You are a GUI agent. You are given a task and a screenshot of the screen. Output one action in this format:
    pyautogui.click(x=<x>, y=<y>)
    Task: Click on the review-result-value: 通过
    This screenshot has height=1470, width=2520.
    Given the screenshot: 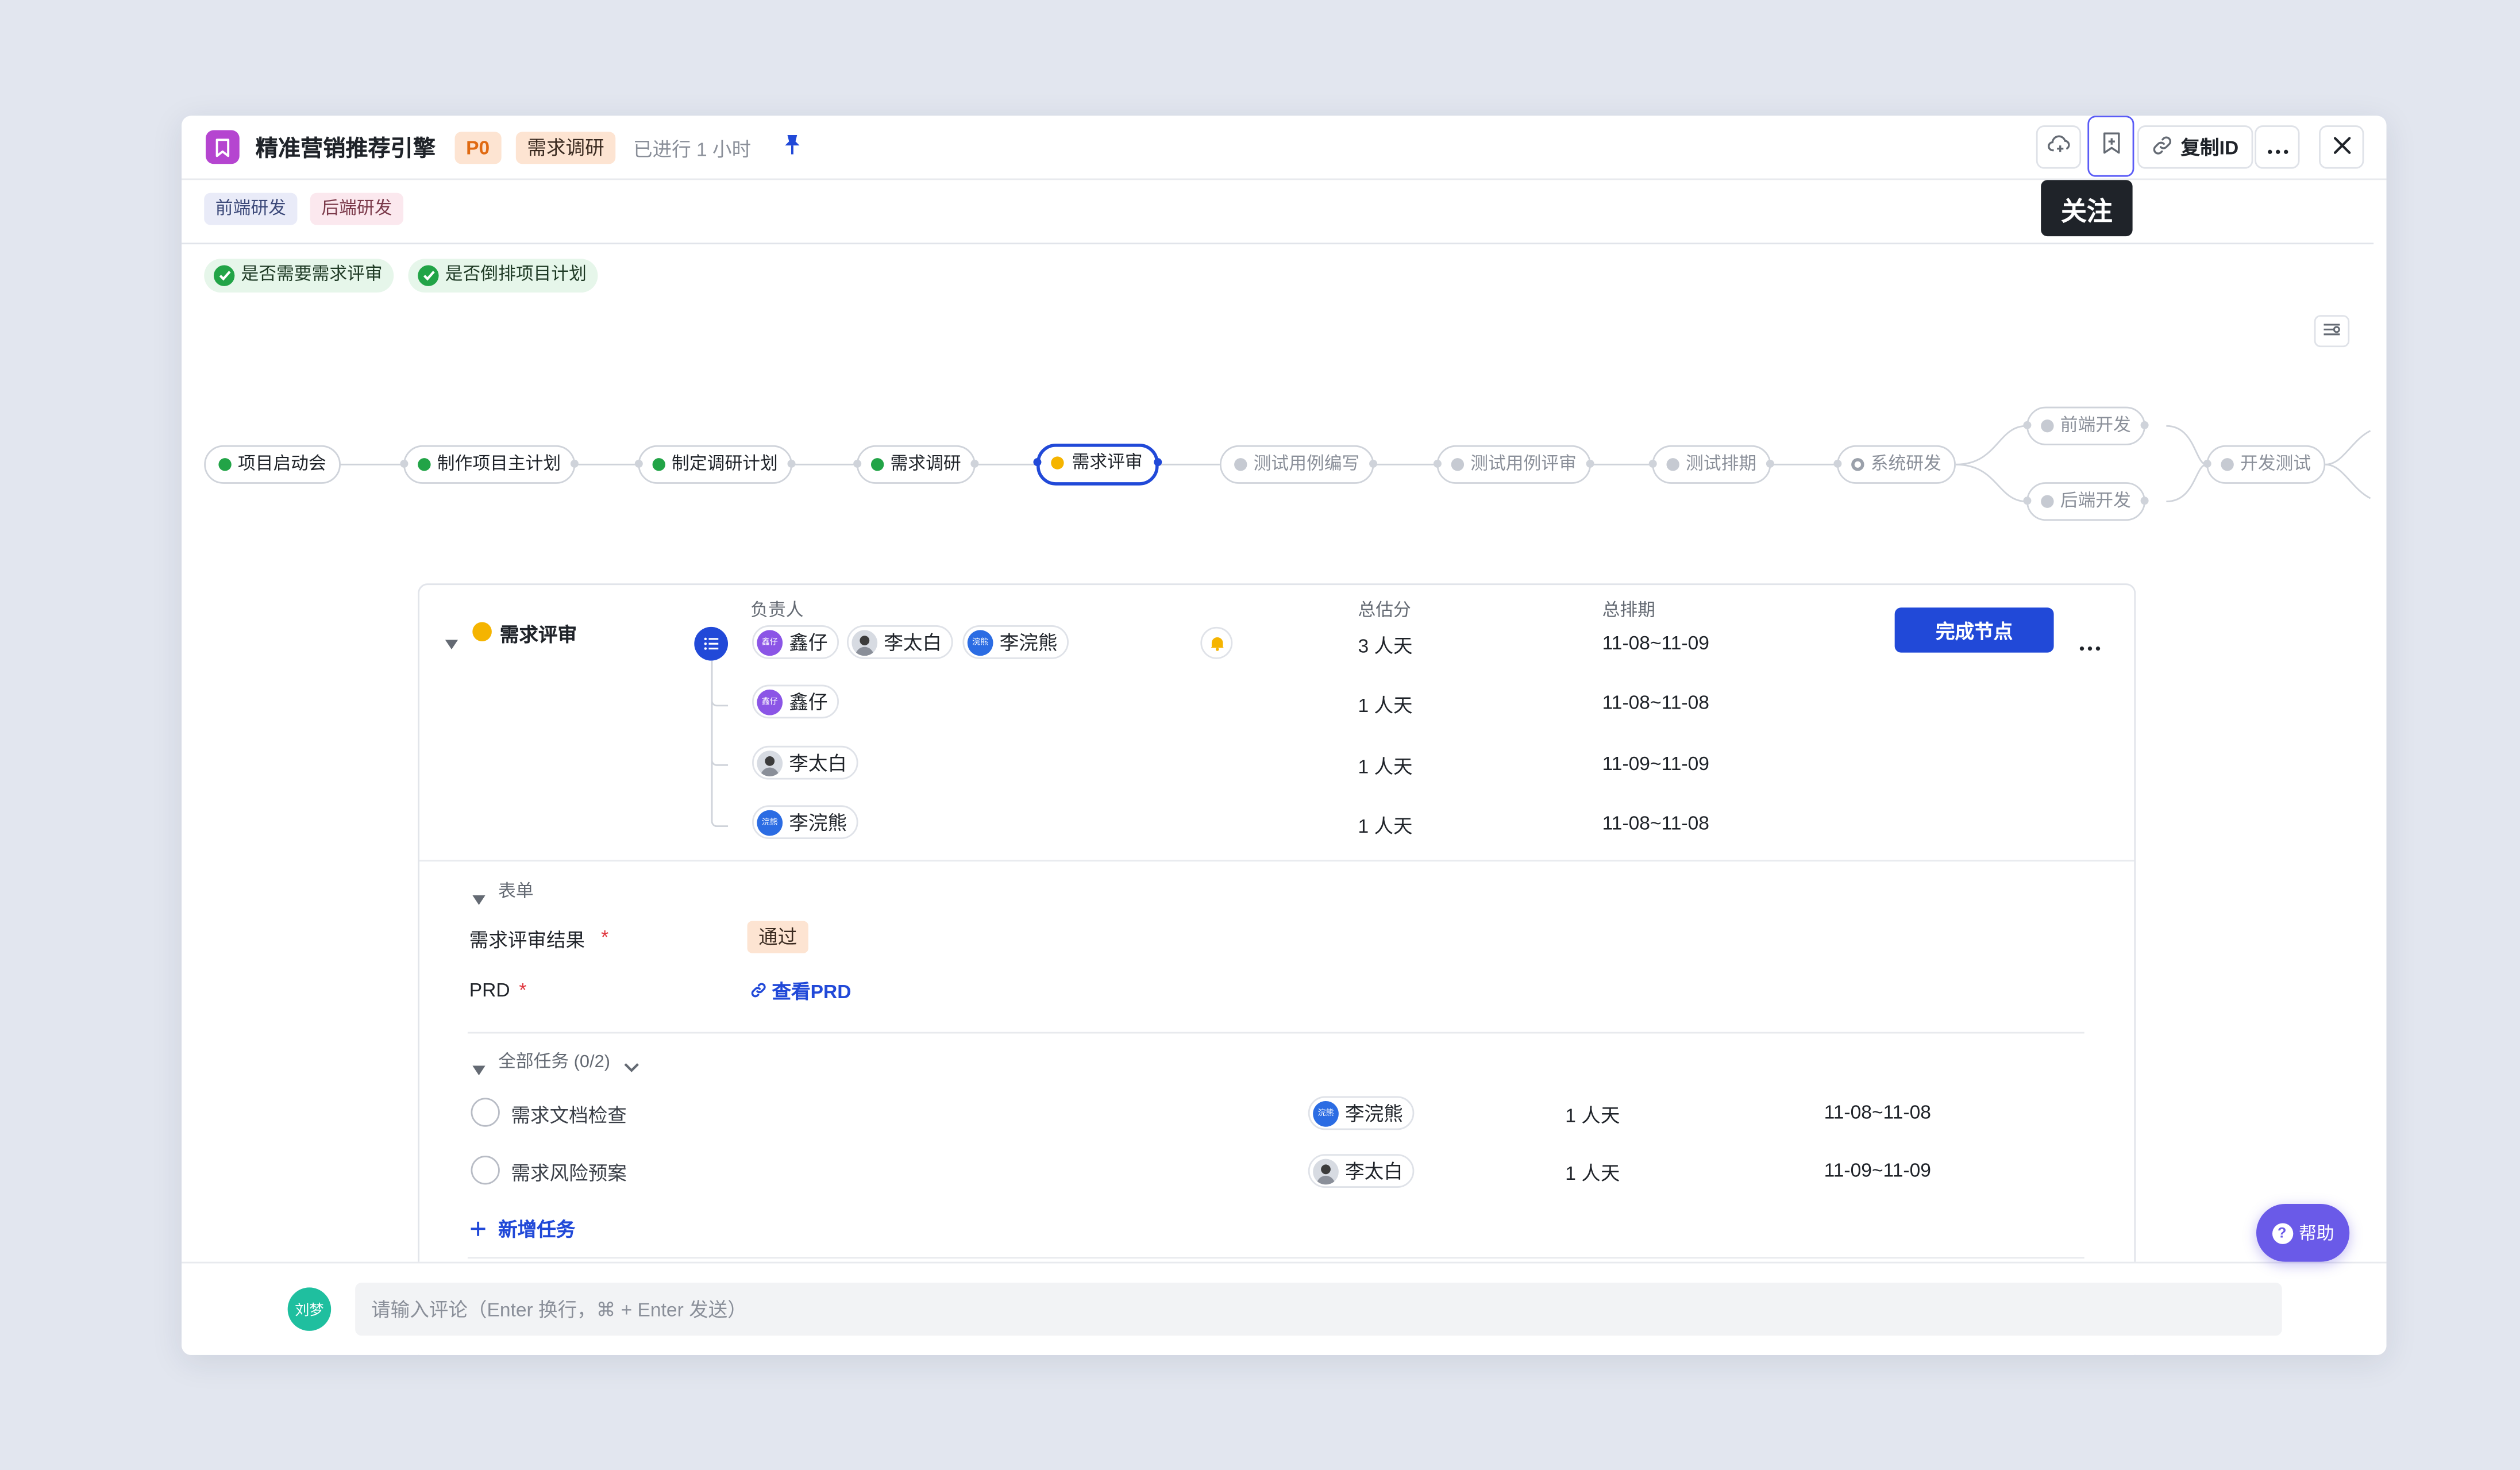 What is the action you would take?
    pyautogui.click(x=777, y=937)
    